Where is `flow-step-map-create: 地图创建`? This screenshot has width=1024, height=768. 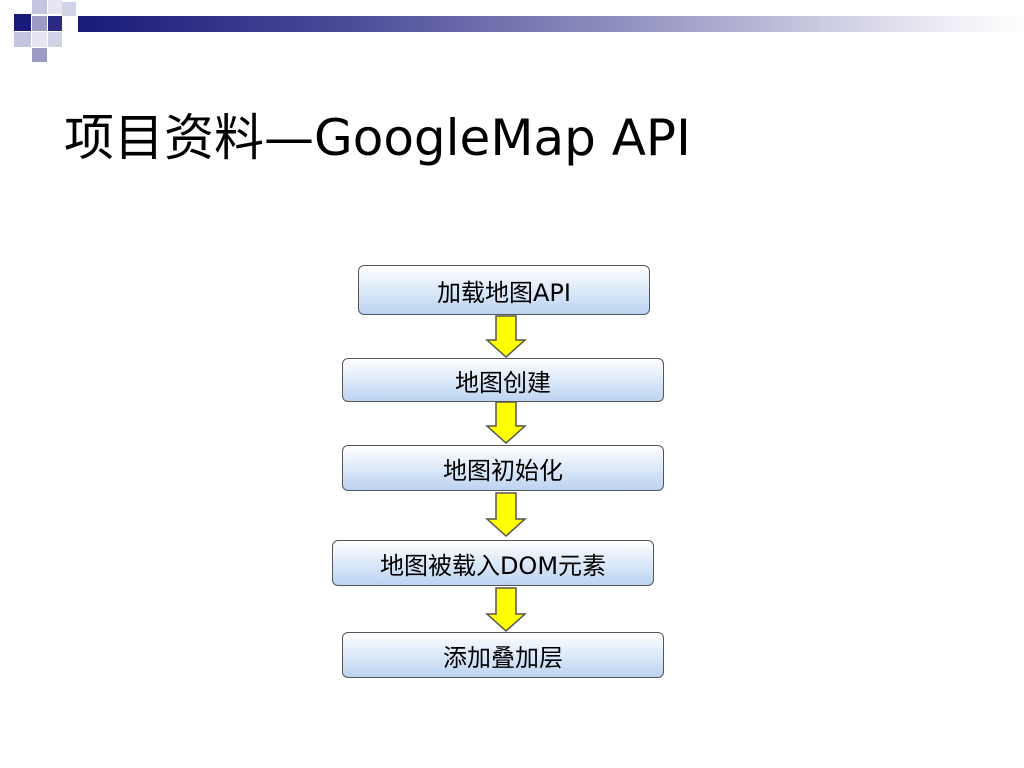 flow-step-map-create: 地图创建 is located at coordinates (503, 380).